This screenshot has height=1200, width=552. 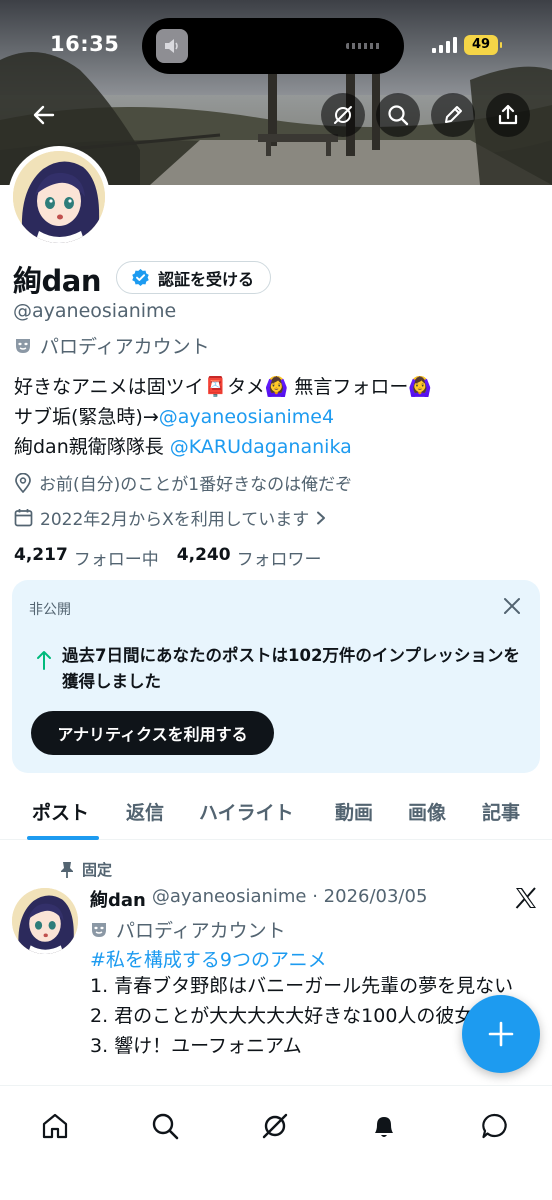 I want to click on nav-home, so click(x=55, y=1126).